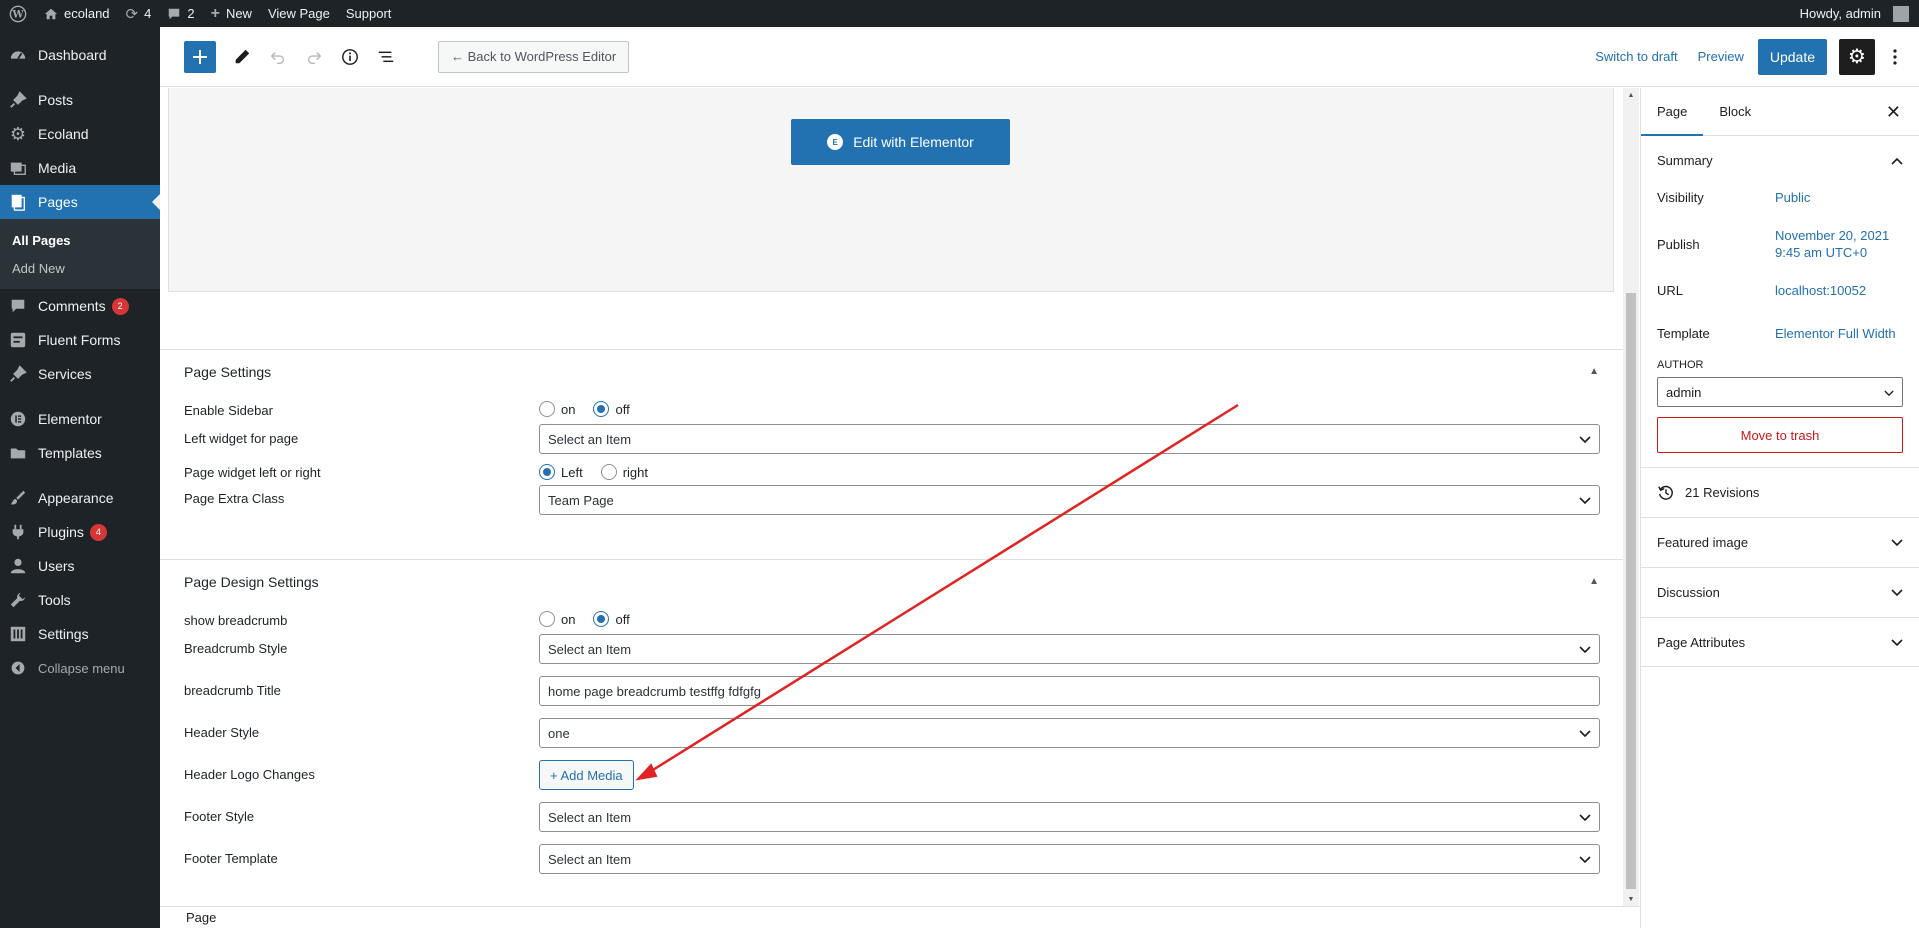 Image resolution: width=1919 pixels, height=928 pixels. Describe the element at coordinates (1857, 56) in the screenshot. I see `settings-toggle-button: ⚙` at that location.